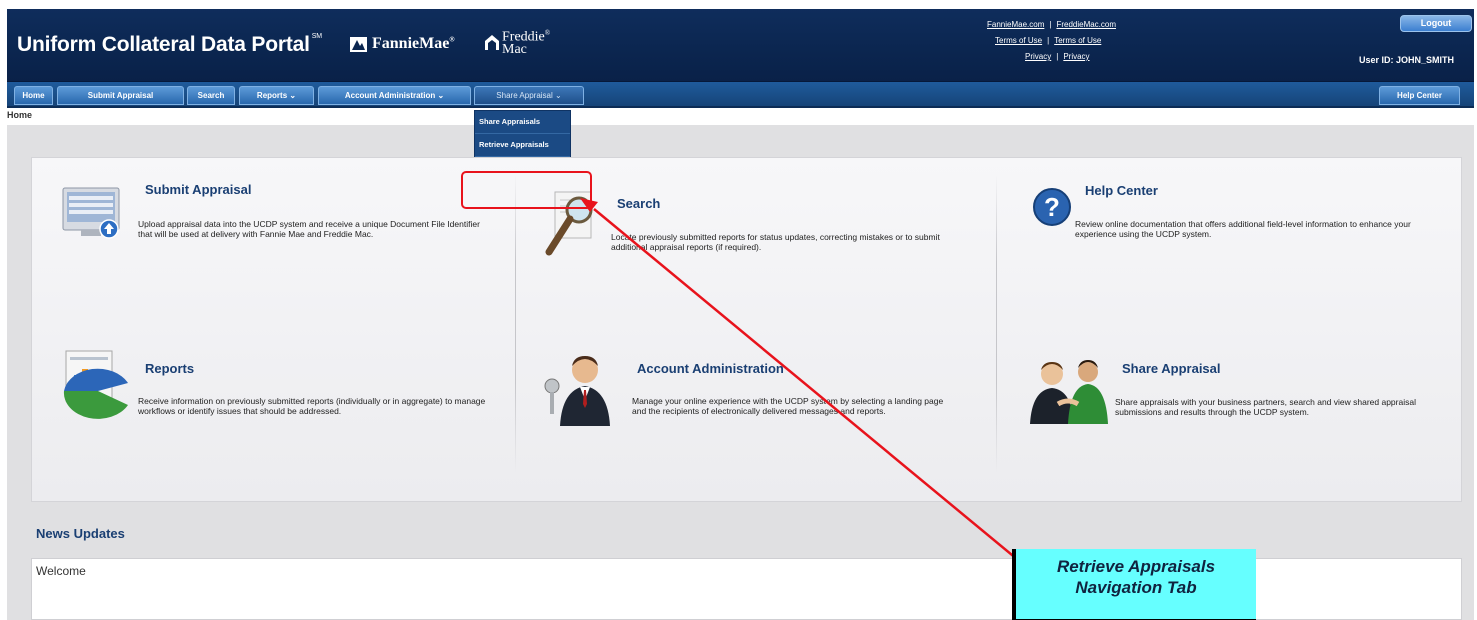 This screenshot has height=620, width=1477. I want to click on breadcrumb: Home, so click(20, 115).